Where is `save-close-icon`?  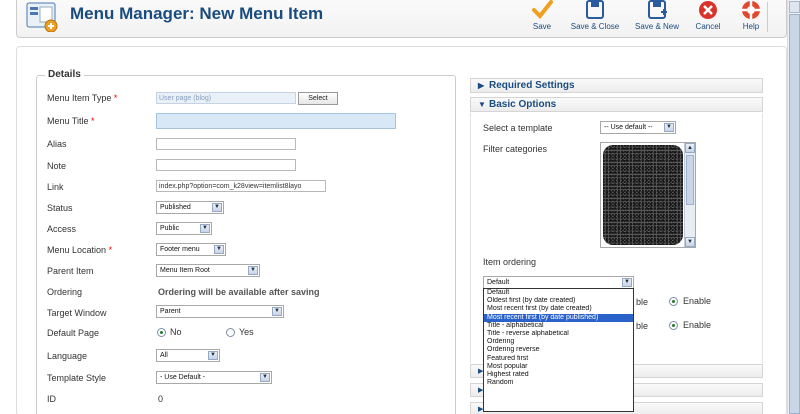 save-close-icon is located at coordinates (595, 9).